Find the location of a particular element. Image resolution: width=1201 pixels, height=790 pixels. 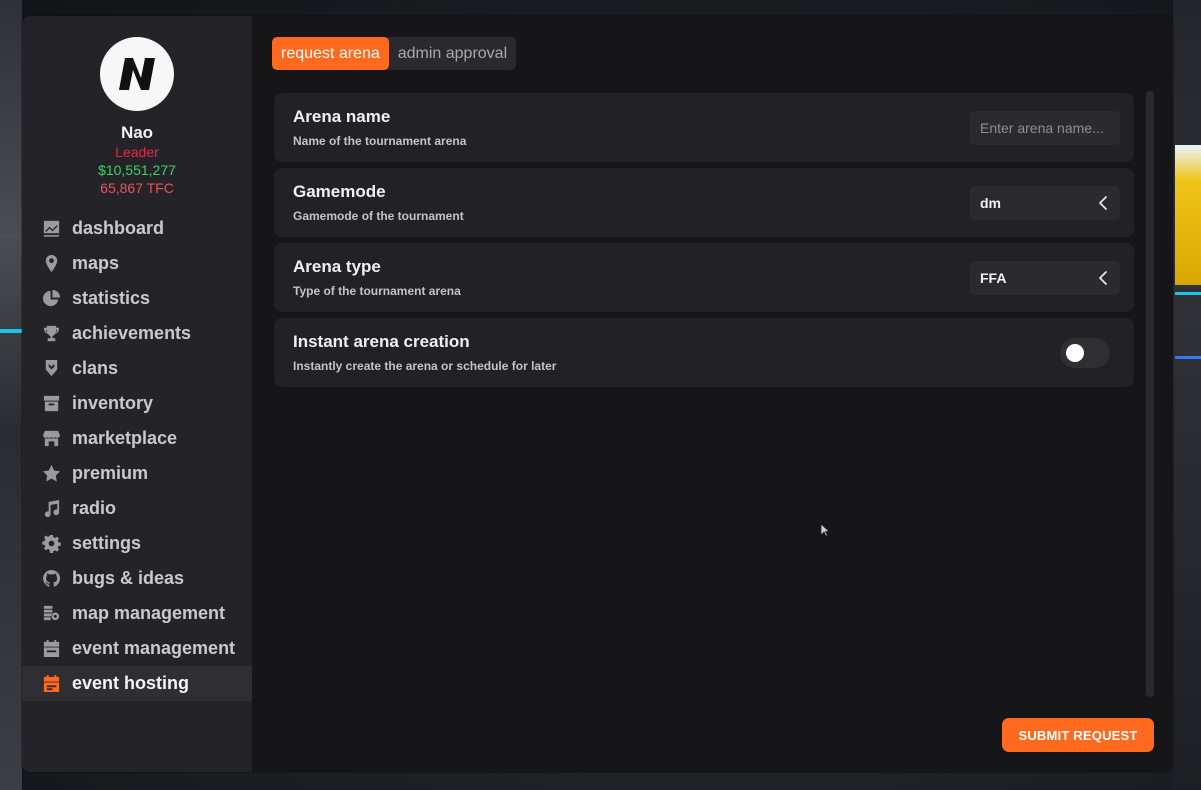

star-icon is located at coordinates (51, 474).